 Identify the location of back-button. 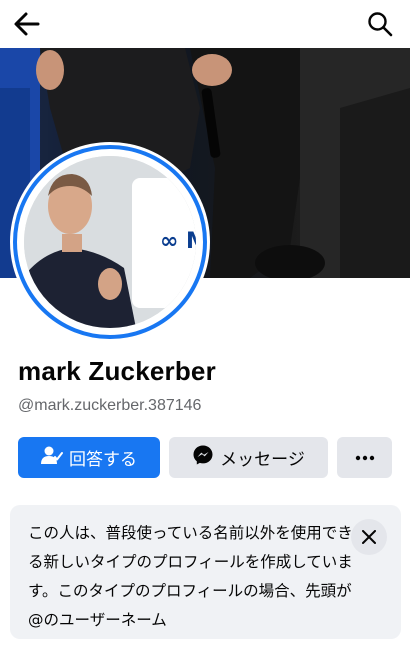
(27, 24).